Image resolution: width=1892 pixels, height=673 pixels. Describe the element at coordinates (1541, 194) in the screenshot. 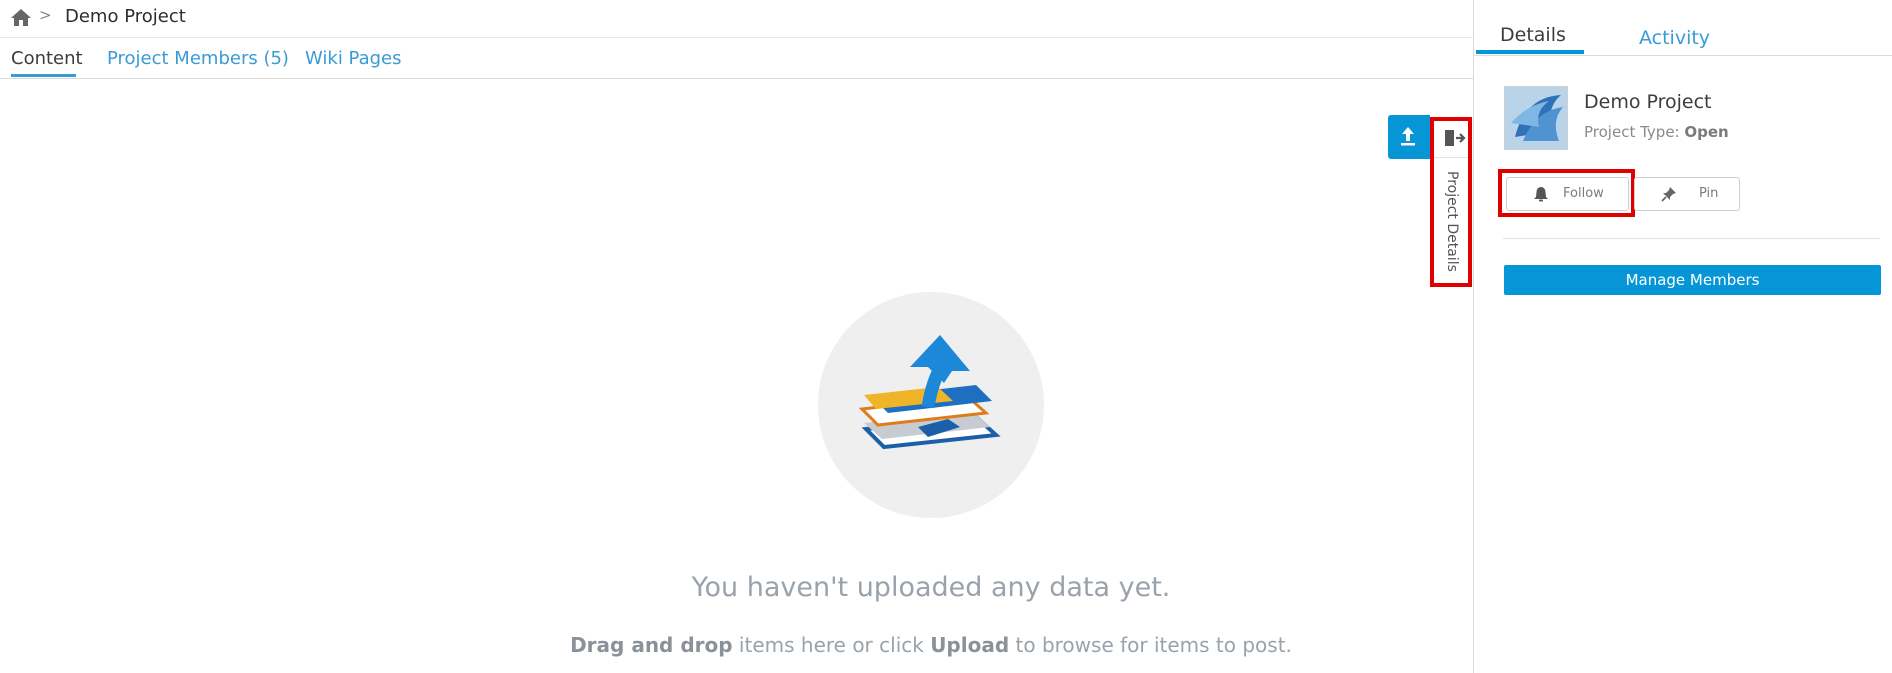

I see `bell-icon` at that location.